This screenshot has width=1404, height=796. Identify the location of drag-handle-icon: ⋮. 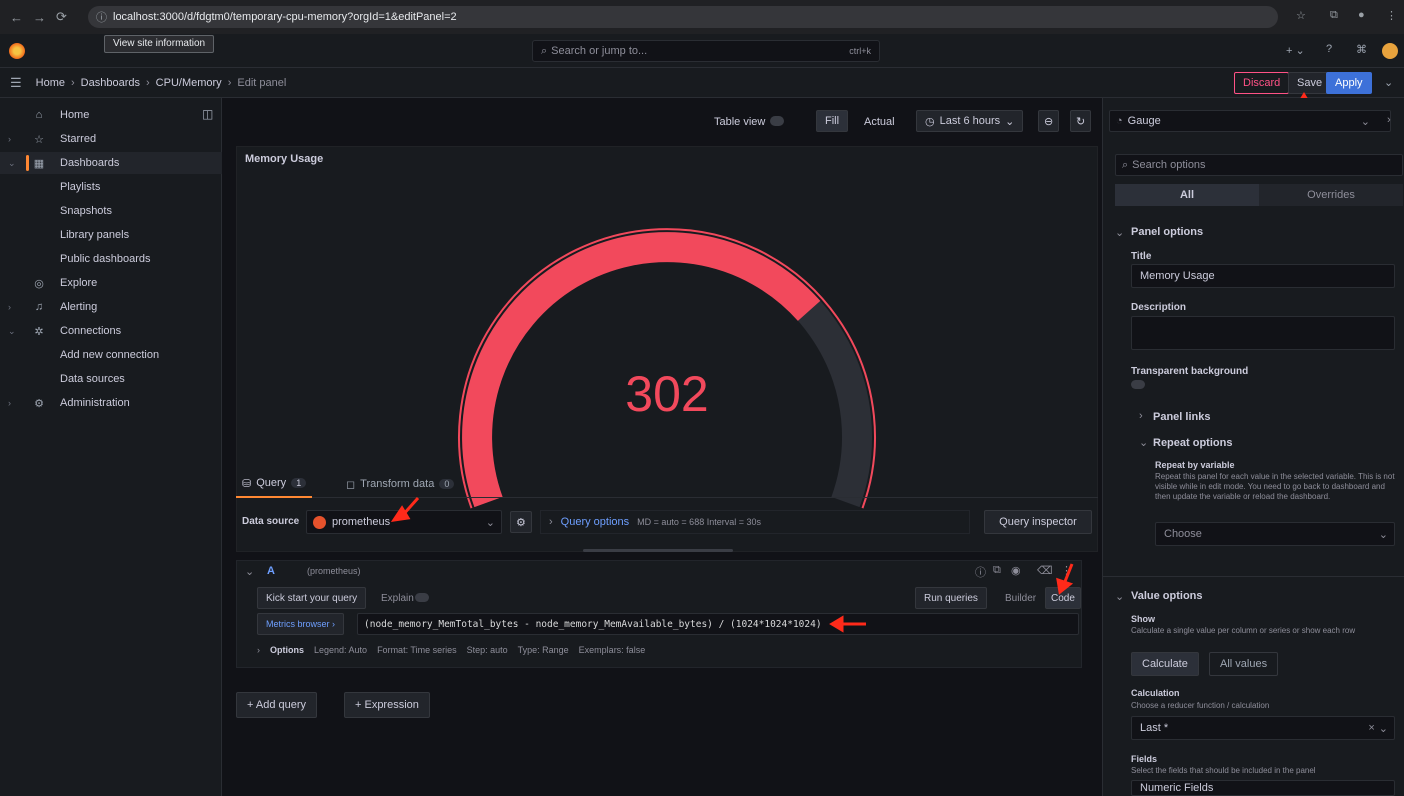
(1066, 570).